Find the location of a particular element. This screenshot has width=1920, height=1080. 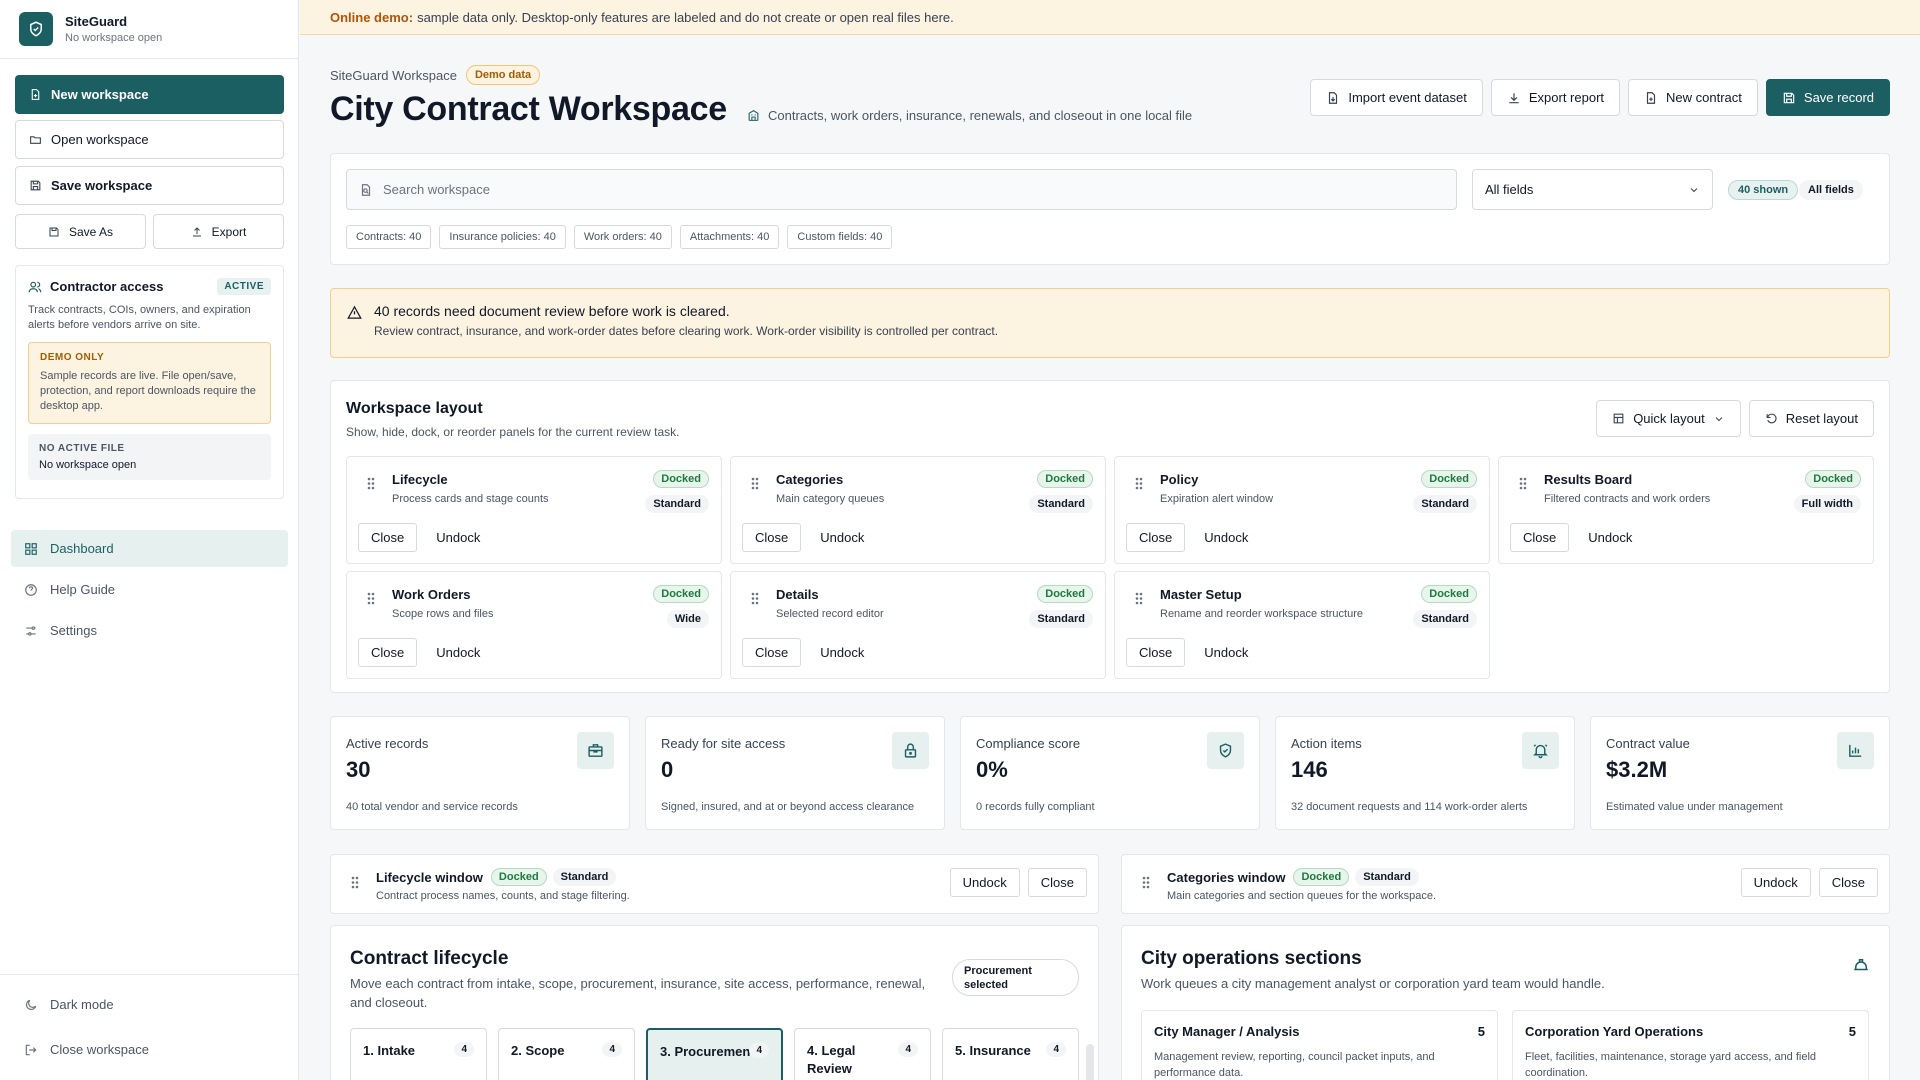

stat-note: Estimated value under management is located at coordinates (1694, 807).